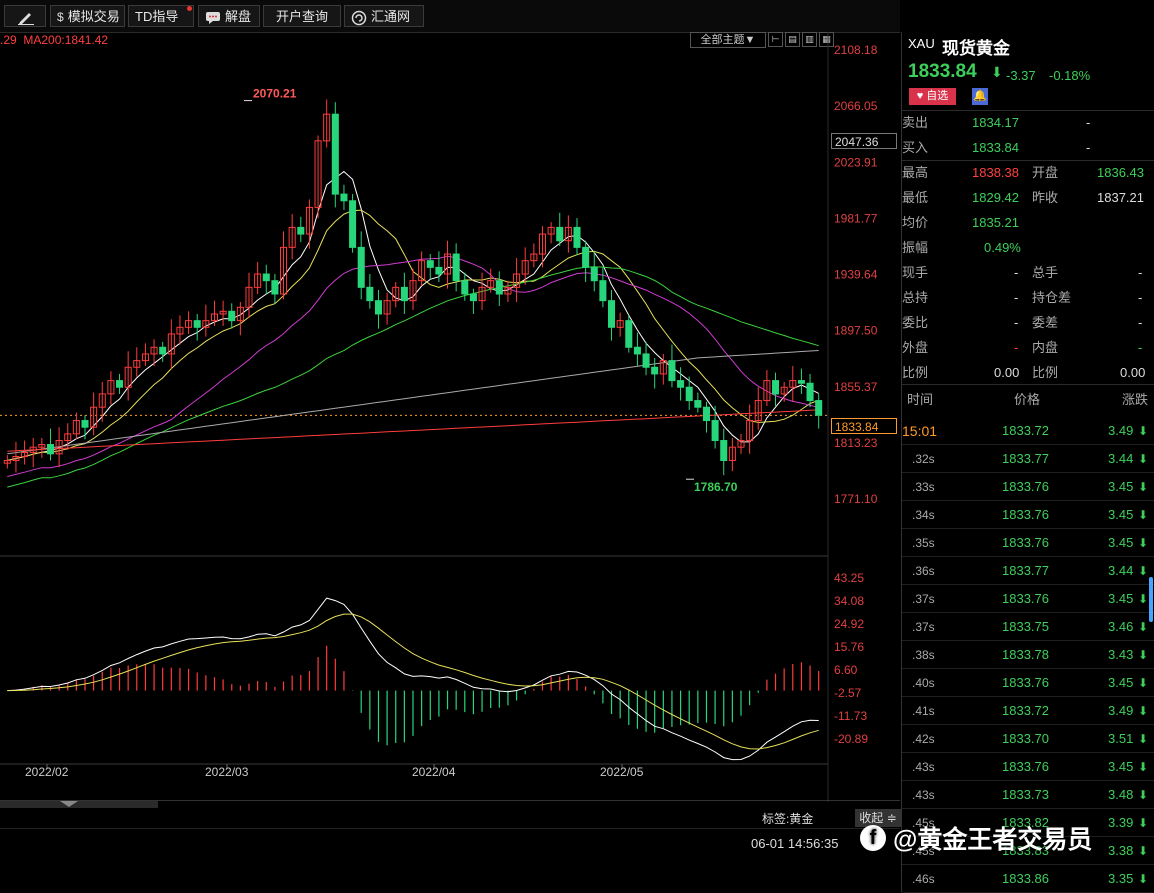 The image size is (1154, 893). I want to click on draw-tool-button, so click(25, 16).